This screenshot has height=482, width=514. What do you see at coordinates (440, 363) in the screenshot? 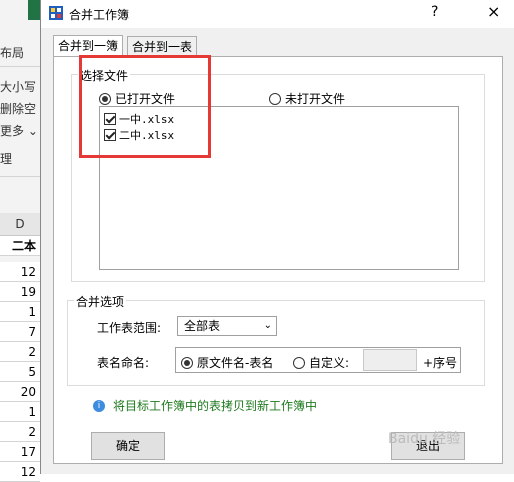
I see `suffix-label: +序号` at bounding box center [440, 363].